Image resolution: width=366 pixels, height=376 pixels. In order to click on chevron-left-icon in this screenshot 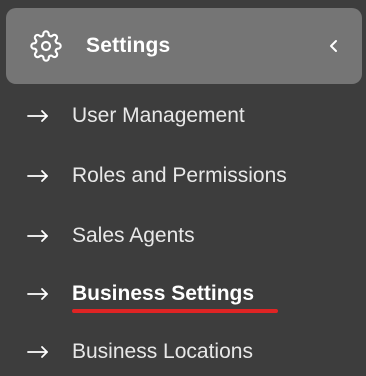, I will do `click(334, 46)`.